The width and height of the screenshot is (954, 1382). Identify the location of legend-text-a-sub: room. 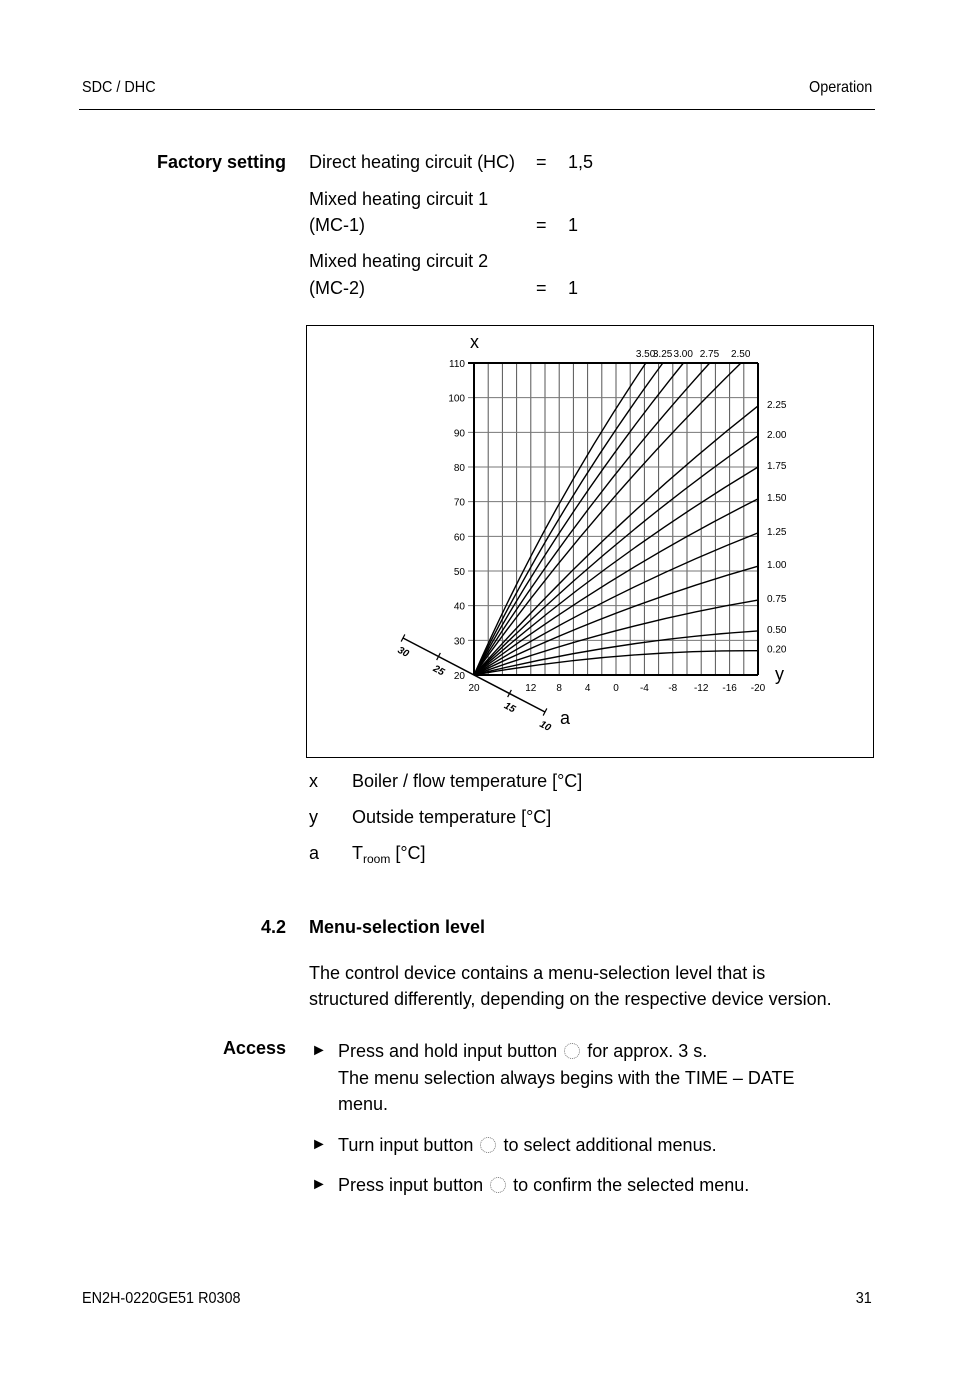
(377, 859).